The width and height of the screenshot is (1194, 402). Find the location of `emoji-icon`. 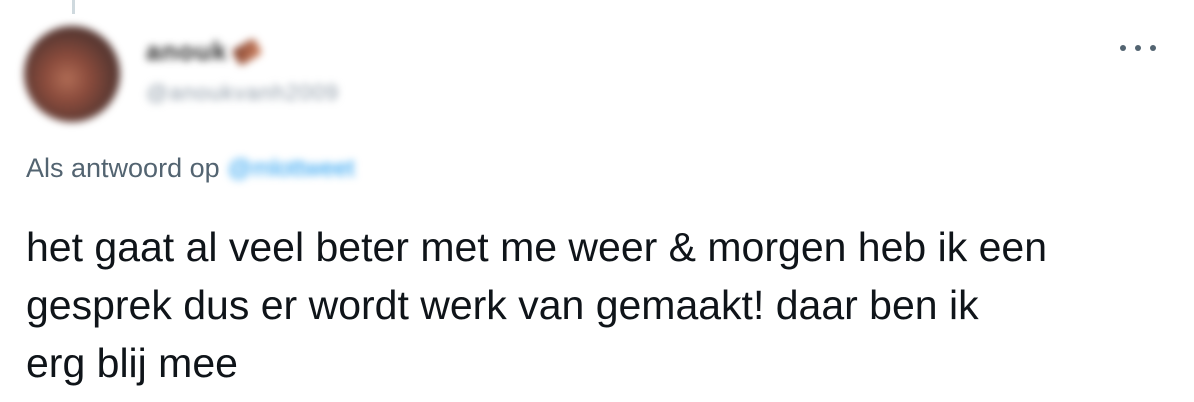

emoji-icon is located at coordinates (246, 51).